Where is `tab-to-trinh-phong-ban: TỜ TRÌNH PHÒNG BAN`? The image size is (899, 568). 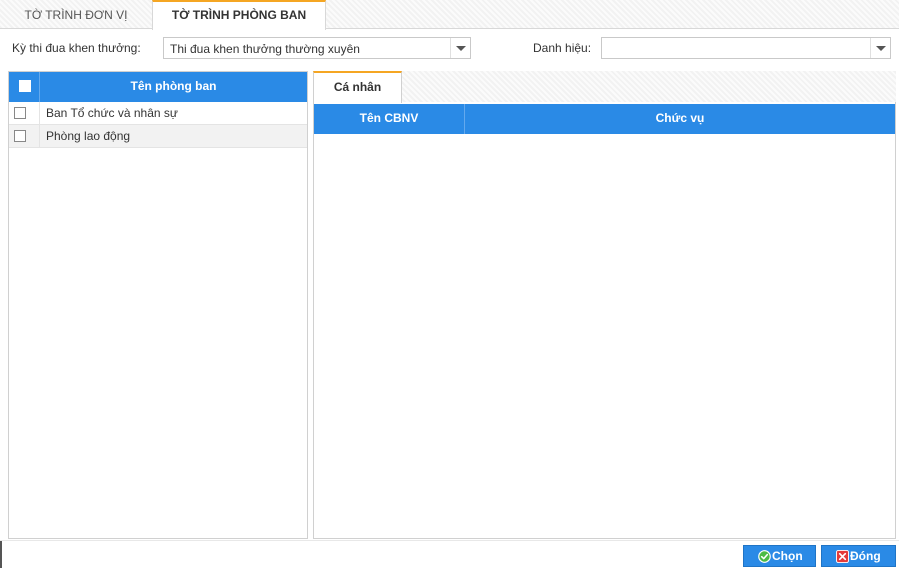 tab-to-trinh-phong-ban: TỜ TRÌNH PHÒNG BAN is located at coordinates (239, 15).